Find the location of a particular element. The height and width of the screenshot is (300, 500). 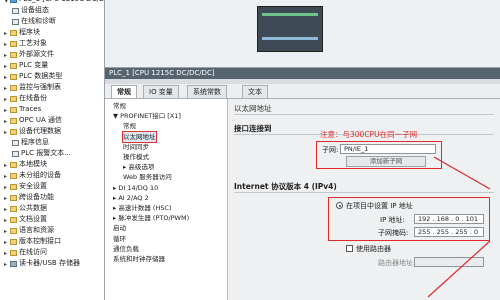

tree-item-label: 在线和诊断 is located at coordinates (38, 21).